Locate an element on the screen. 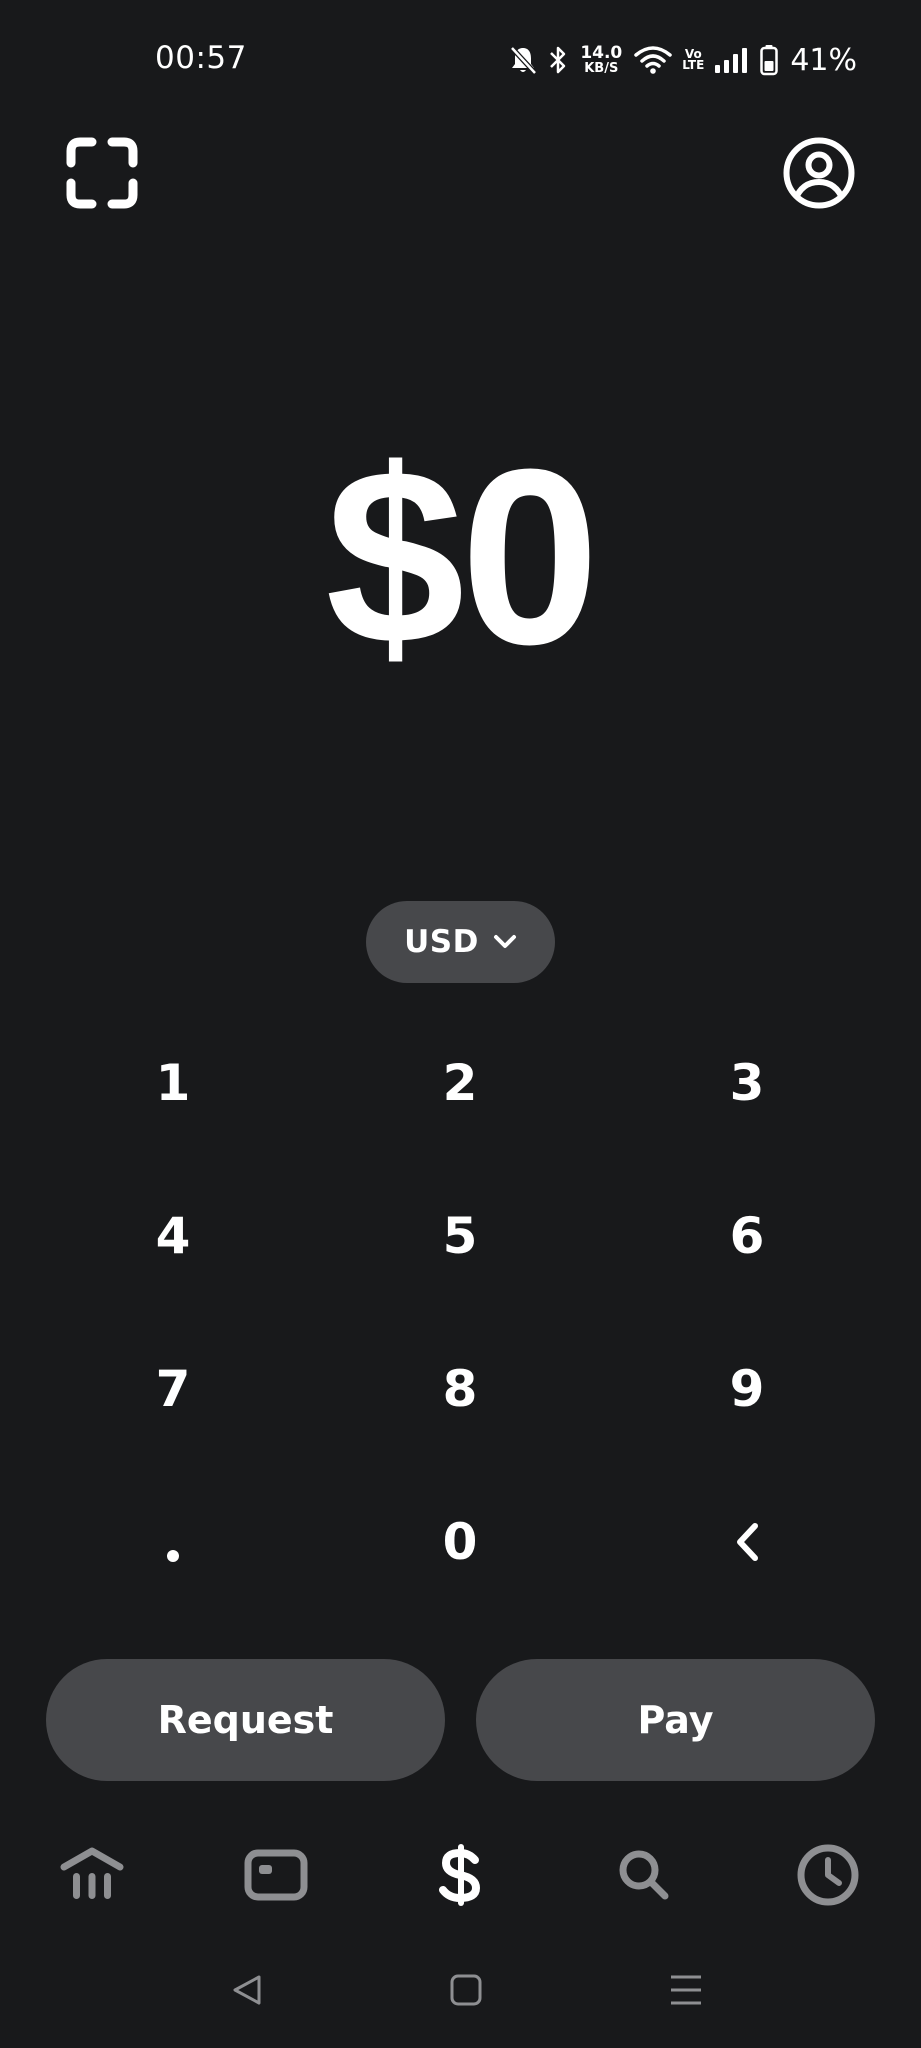 This screenshot has height=2048, width=921. nav-banking is located at coordinates (92, 1875).